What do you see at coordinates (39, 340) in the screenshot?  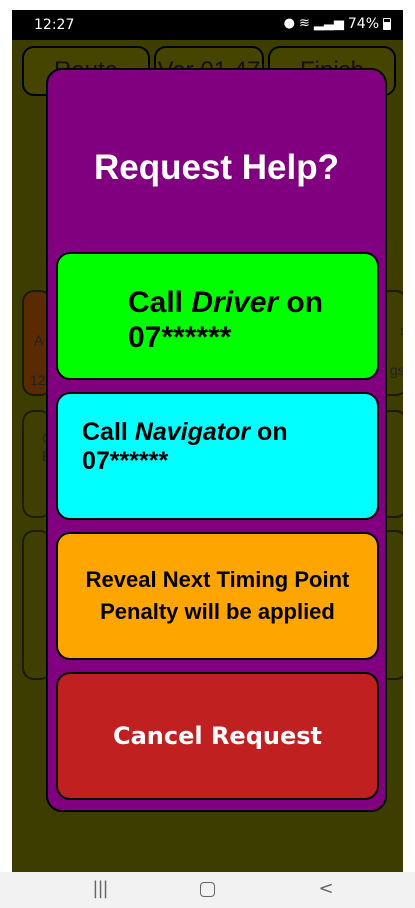 I see `bg-tile-left-line1: A` at bounding box center [39, 340].